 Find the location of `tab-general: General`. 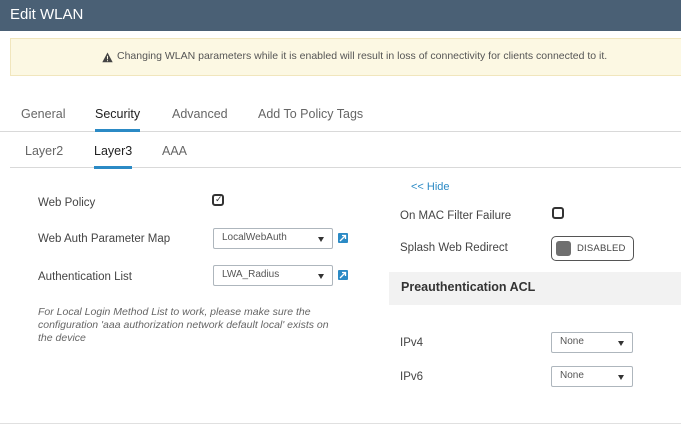

tab-general: General is located at coordinates (43, 114).